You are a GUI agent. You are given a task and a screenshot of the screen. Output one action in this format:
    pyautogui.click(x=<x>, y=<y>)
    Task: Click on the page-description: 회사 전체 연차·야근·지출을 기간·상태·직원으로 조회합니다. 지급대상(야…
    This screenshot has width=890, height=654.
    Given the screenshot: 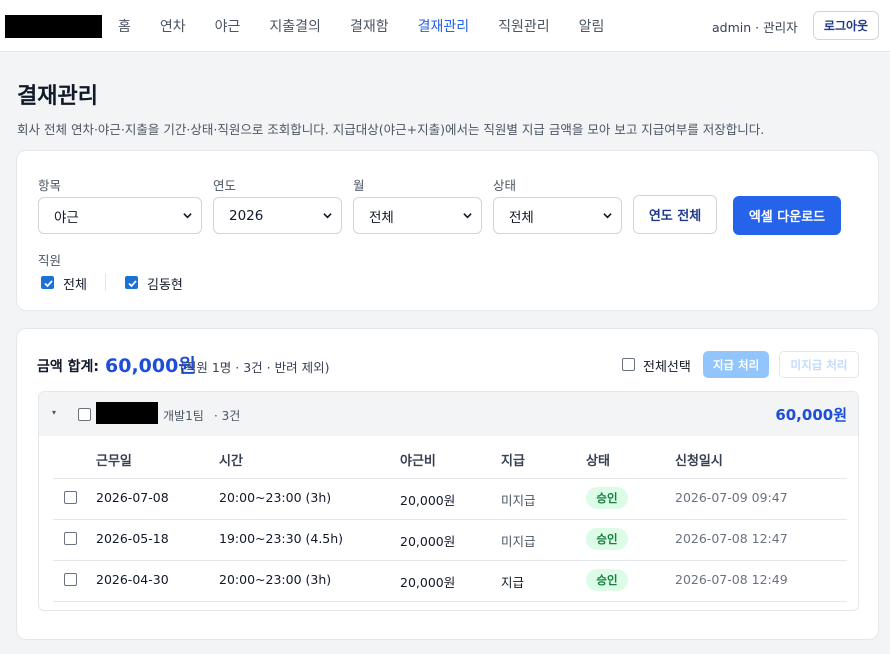 What is the action you would take?
    pyautogui.click(x=391, y=129)
    